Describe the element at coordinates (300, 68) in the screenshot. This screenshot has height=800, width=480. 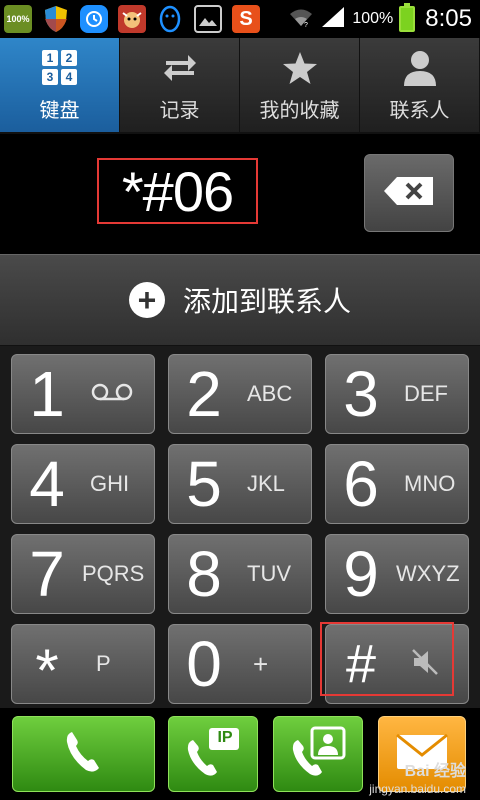
I see `star-icon` at that location.